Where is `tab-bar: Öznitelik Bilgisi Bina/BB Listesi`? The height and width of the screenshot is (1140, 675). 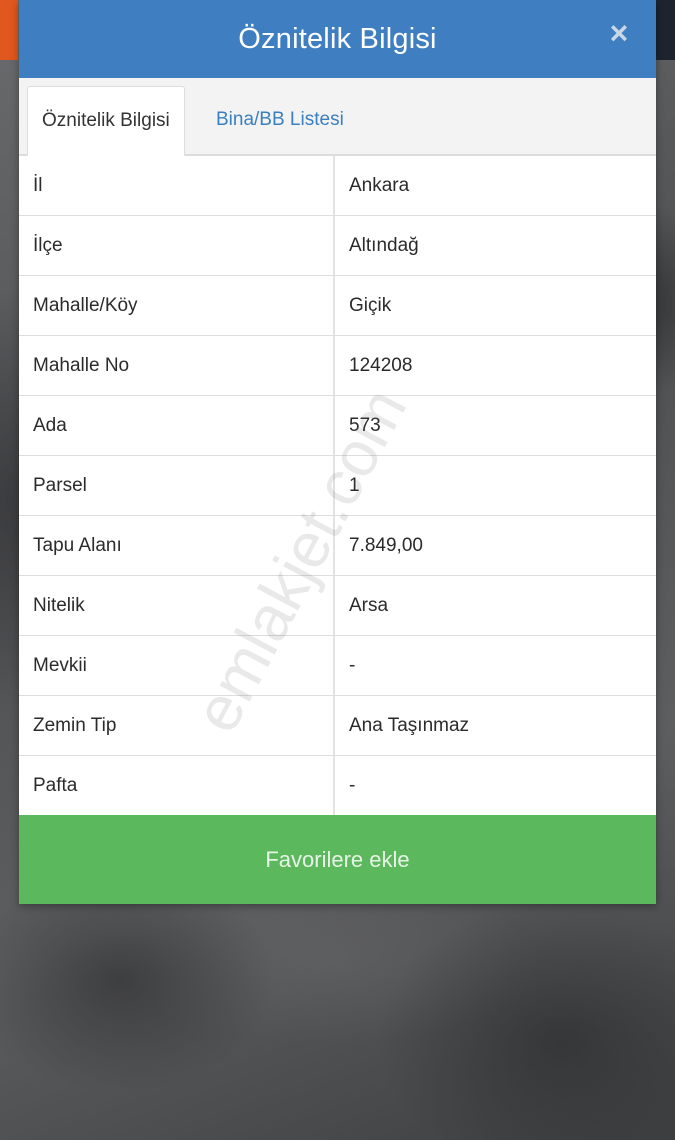
tab-bar: Öznitelik Bilgisi Bina/BB Listesi is located at coordinates (337, 117).